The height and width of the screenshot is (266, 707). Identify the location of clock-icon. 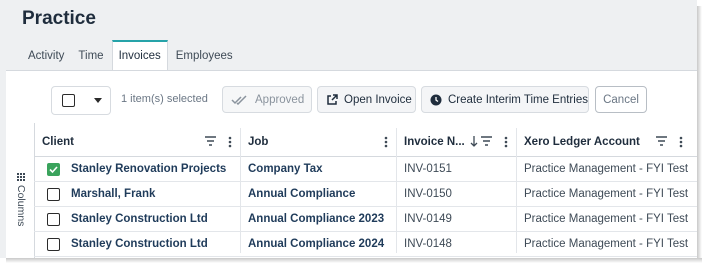
(436, 100).